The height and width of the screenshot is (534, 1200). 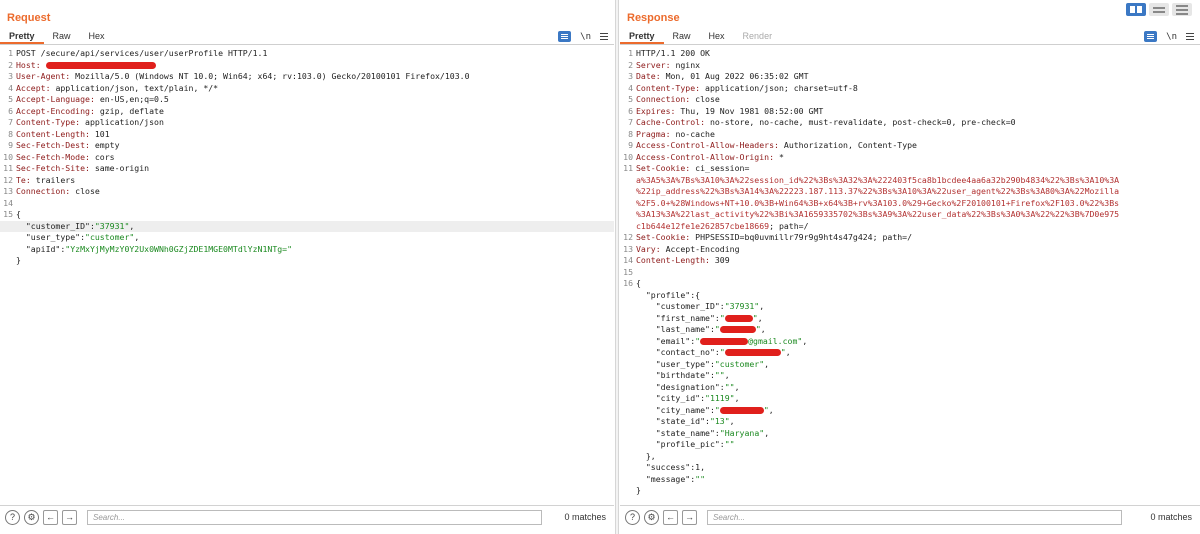 I want to click on line-text: }, so click(x=918, y=491).